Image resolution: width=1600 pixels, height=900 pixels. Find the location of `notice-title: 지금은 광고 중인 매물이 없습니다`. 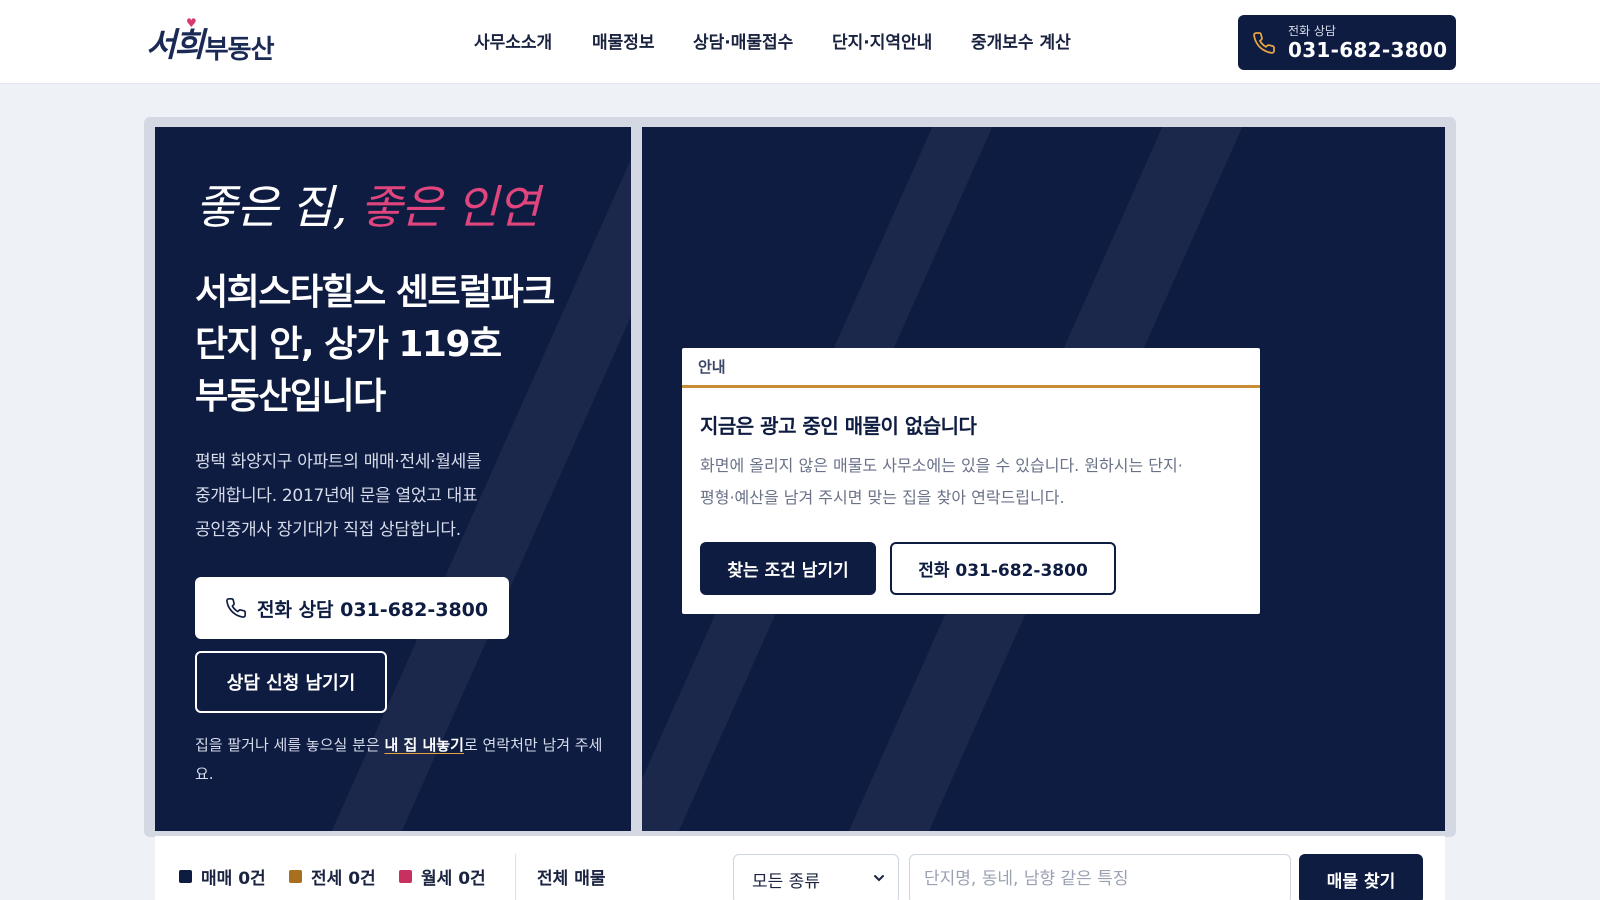

notice-title: 지금은 광고 중인 매물이 없습니다 is located at coordinates (838, 426).